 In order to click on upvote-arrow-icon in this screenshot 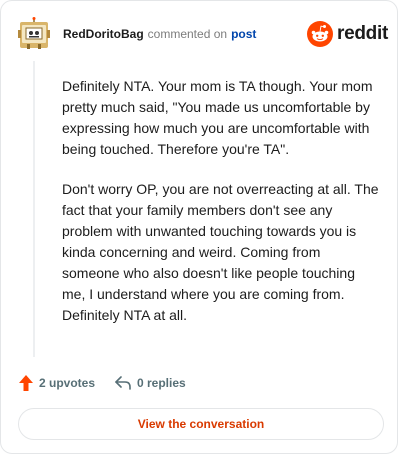, I will do `click(26, 383)`.